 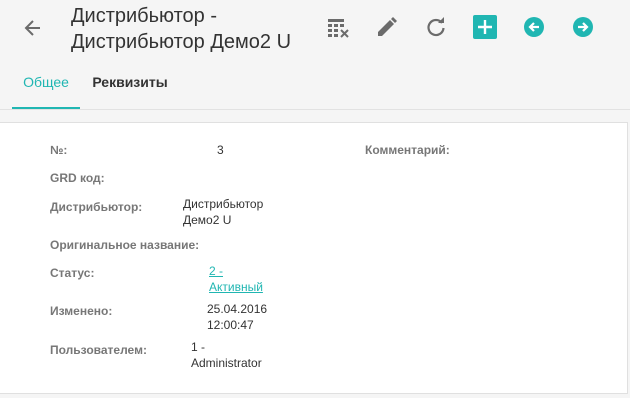 I want to click on pencil-icon, so click(x=387, y=27).